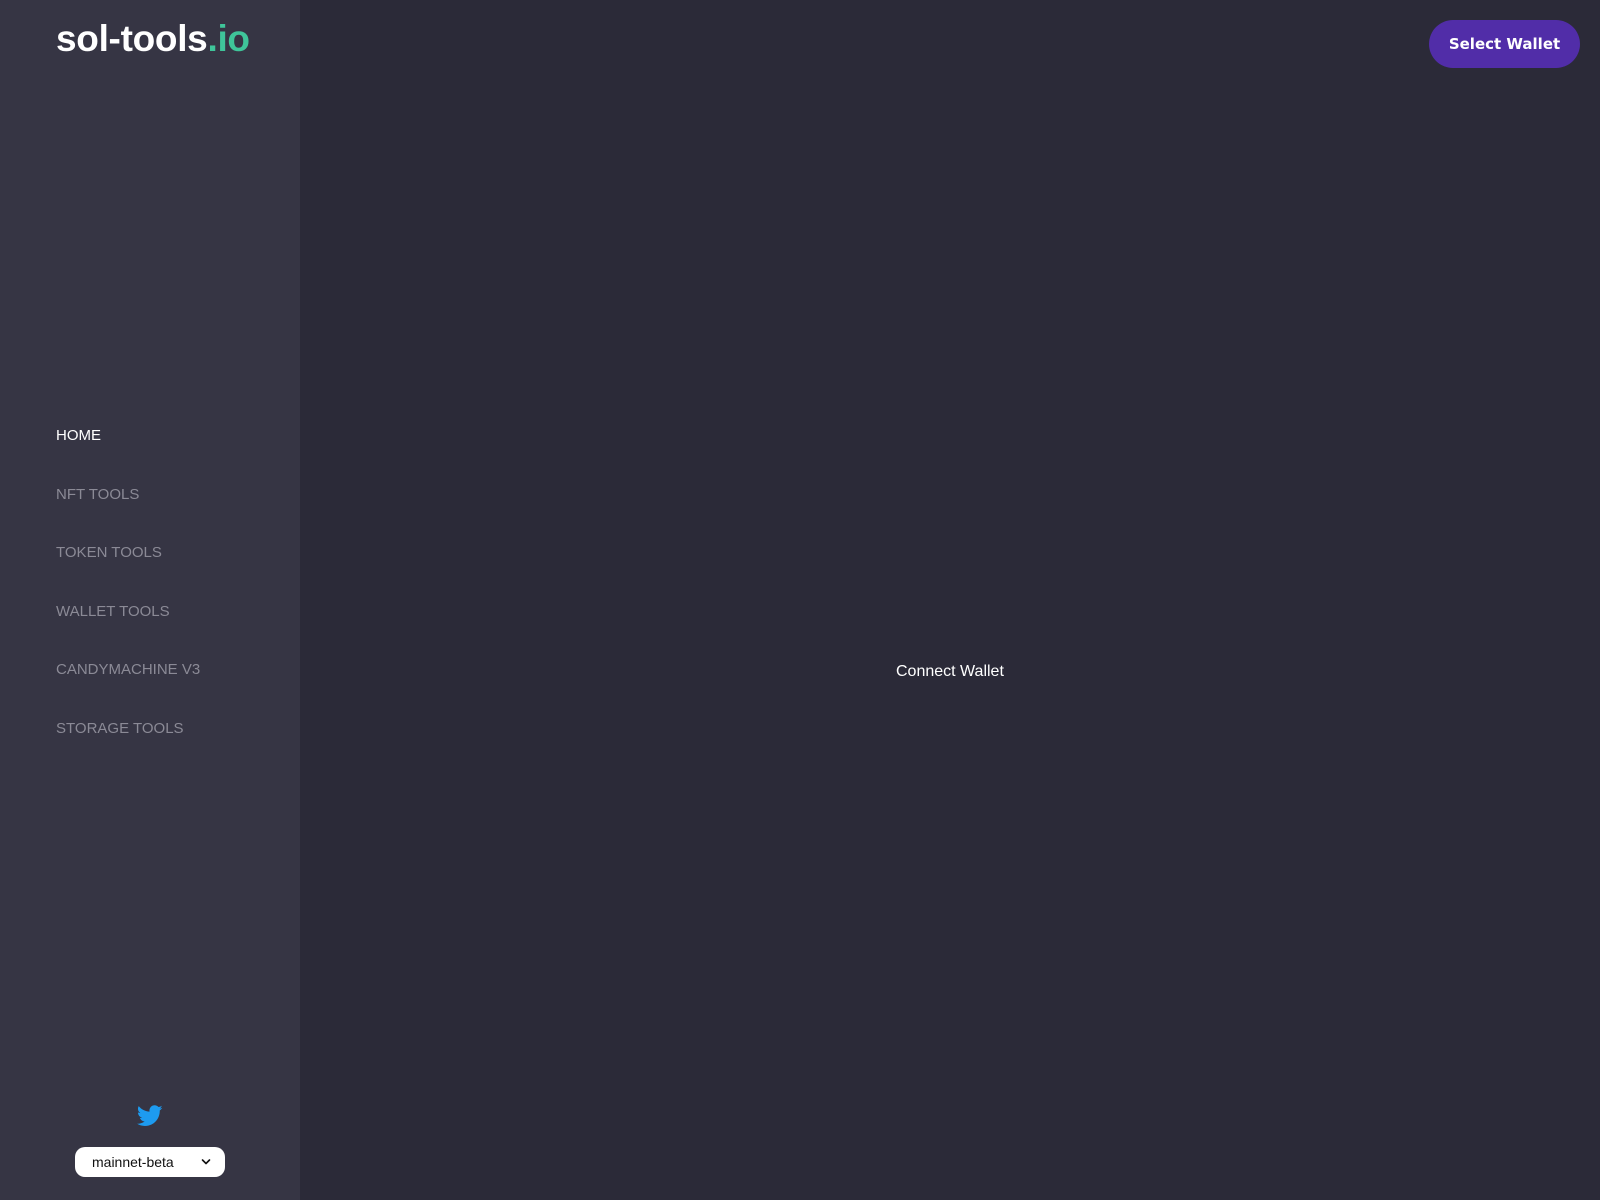 This screenshot has height=1200, width=1600. What do you see at coordinates (128, 687) in the screenshot?
I see `sidebar-item-candymachine-v3: CANDYMACHINE V3` at bounding box center [128, 687].